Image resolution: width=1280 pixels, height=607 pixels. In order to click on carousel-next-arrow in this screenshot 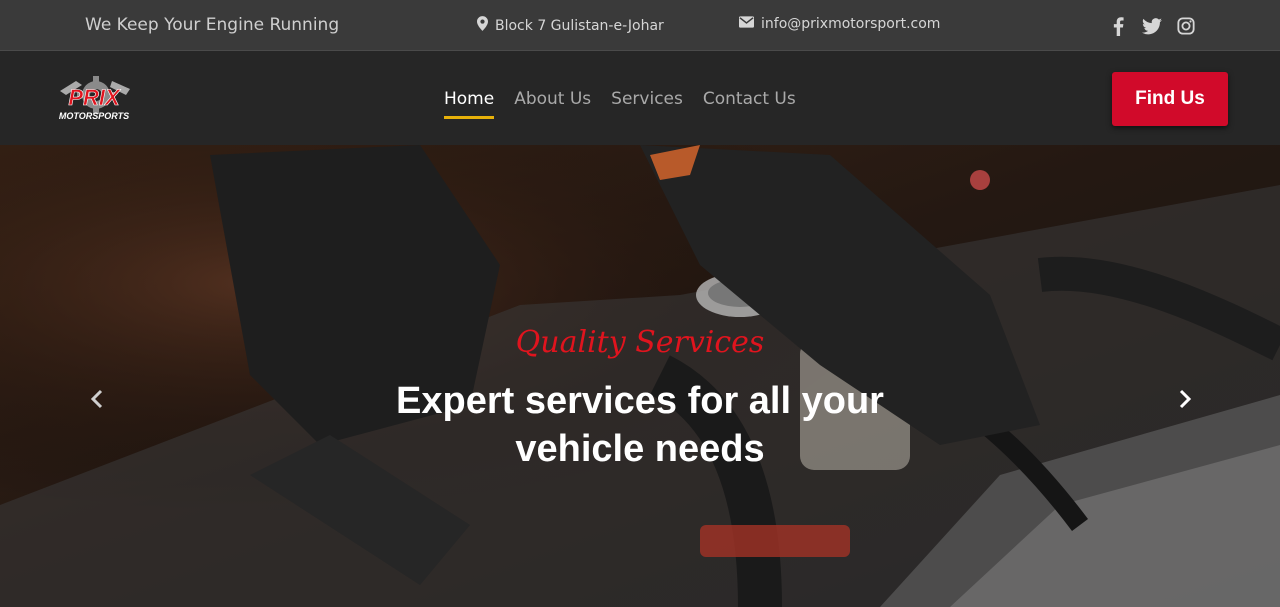, I will do `click(1185, 399)`.